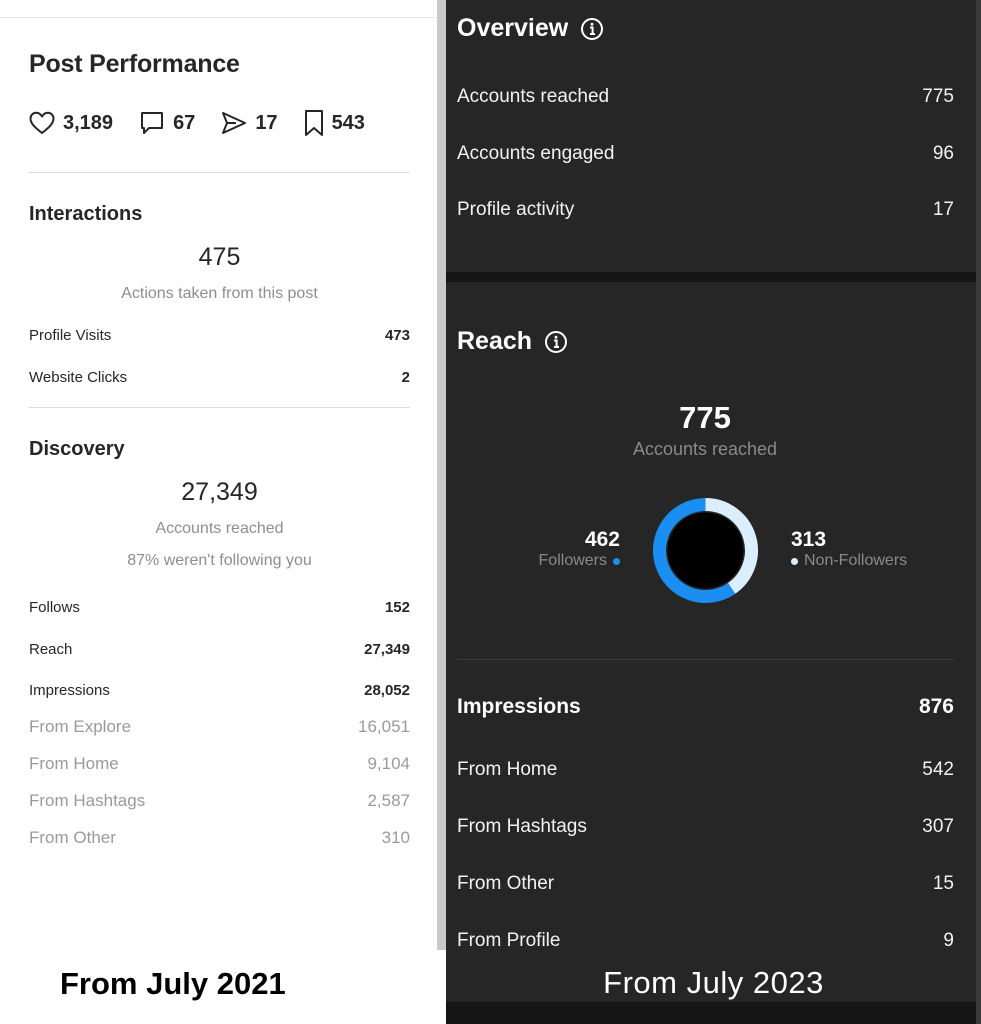  Describe the element at coordinates (249, 123) in the screenshot. I see `shares-stat: 17` at that location.